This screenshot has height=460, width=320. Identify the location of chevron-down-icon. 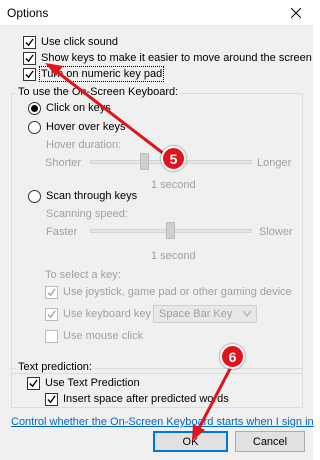
(247, 314).